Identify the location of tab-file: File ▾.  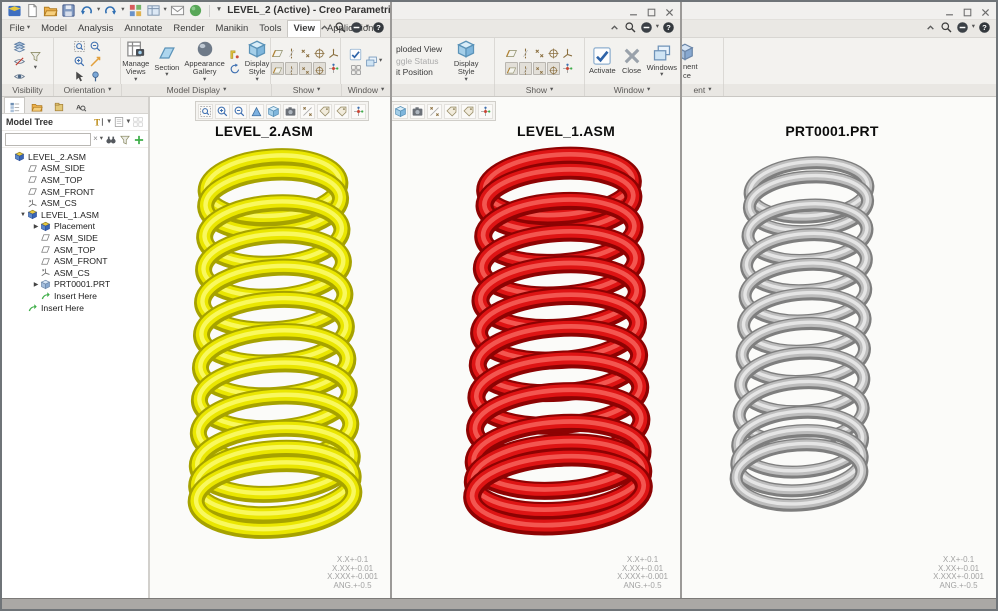
(20, 29).